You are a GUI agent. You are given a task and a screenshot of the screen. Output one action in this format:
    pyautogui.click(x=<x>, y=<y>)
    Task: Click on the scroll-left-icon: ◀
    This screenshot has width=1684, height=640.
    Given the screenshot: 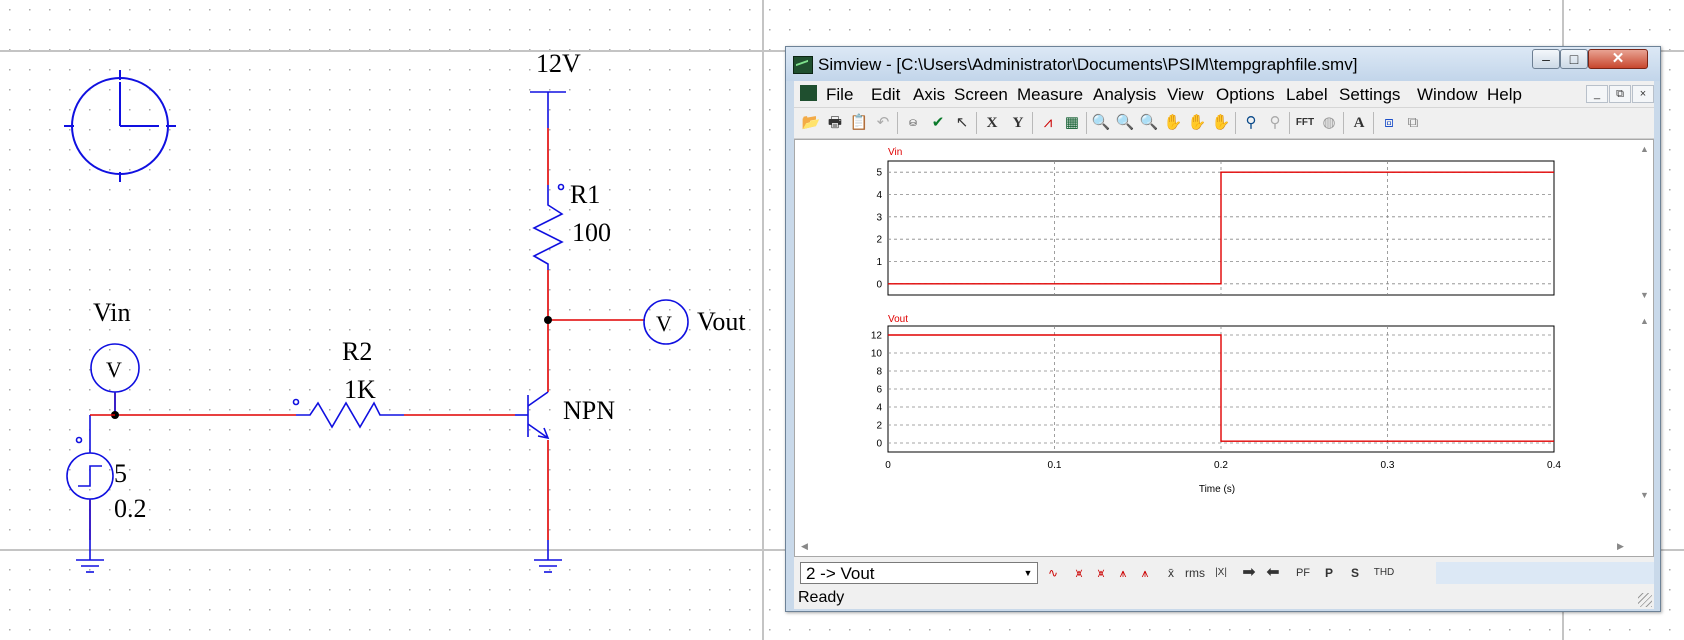 What is the action you would take?
    pyautogui.click(x=804, y=546)
    